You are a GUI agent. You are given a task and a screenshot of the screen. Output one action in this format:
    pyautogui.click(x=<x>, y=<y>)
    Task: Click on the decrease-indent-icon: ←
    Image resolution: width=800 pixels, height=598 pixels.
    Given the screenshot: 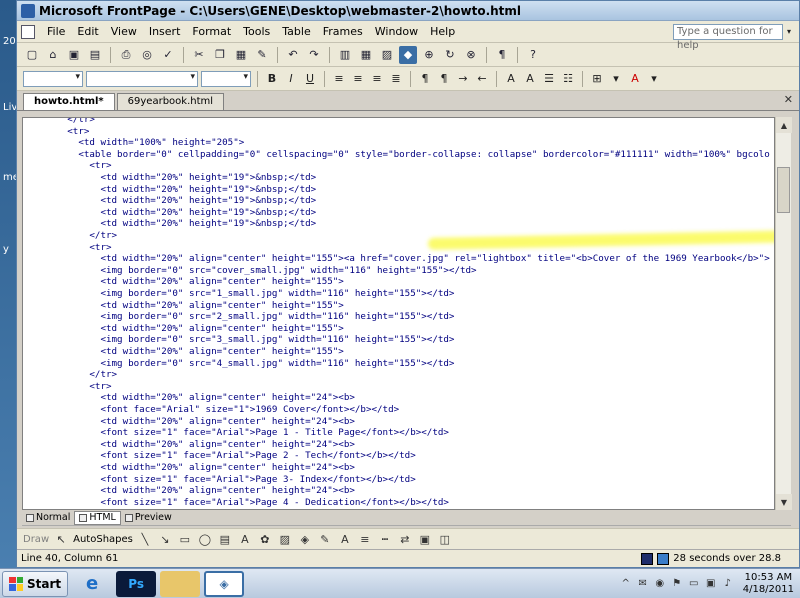 What is the action you would take?
    pyautogui.click(x=482, y=79)
    